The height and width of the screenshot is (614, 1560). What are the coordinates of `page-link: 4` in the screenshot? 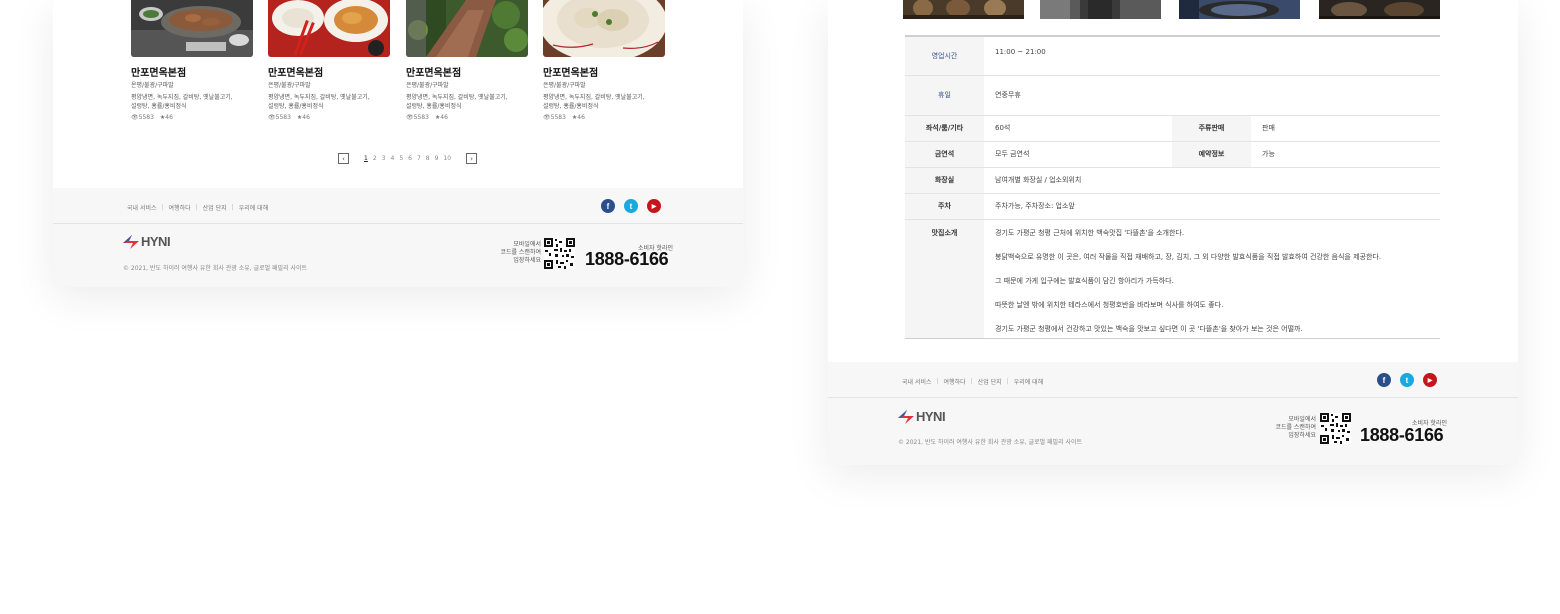 It's located at (392, 158).